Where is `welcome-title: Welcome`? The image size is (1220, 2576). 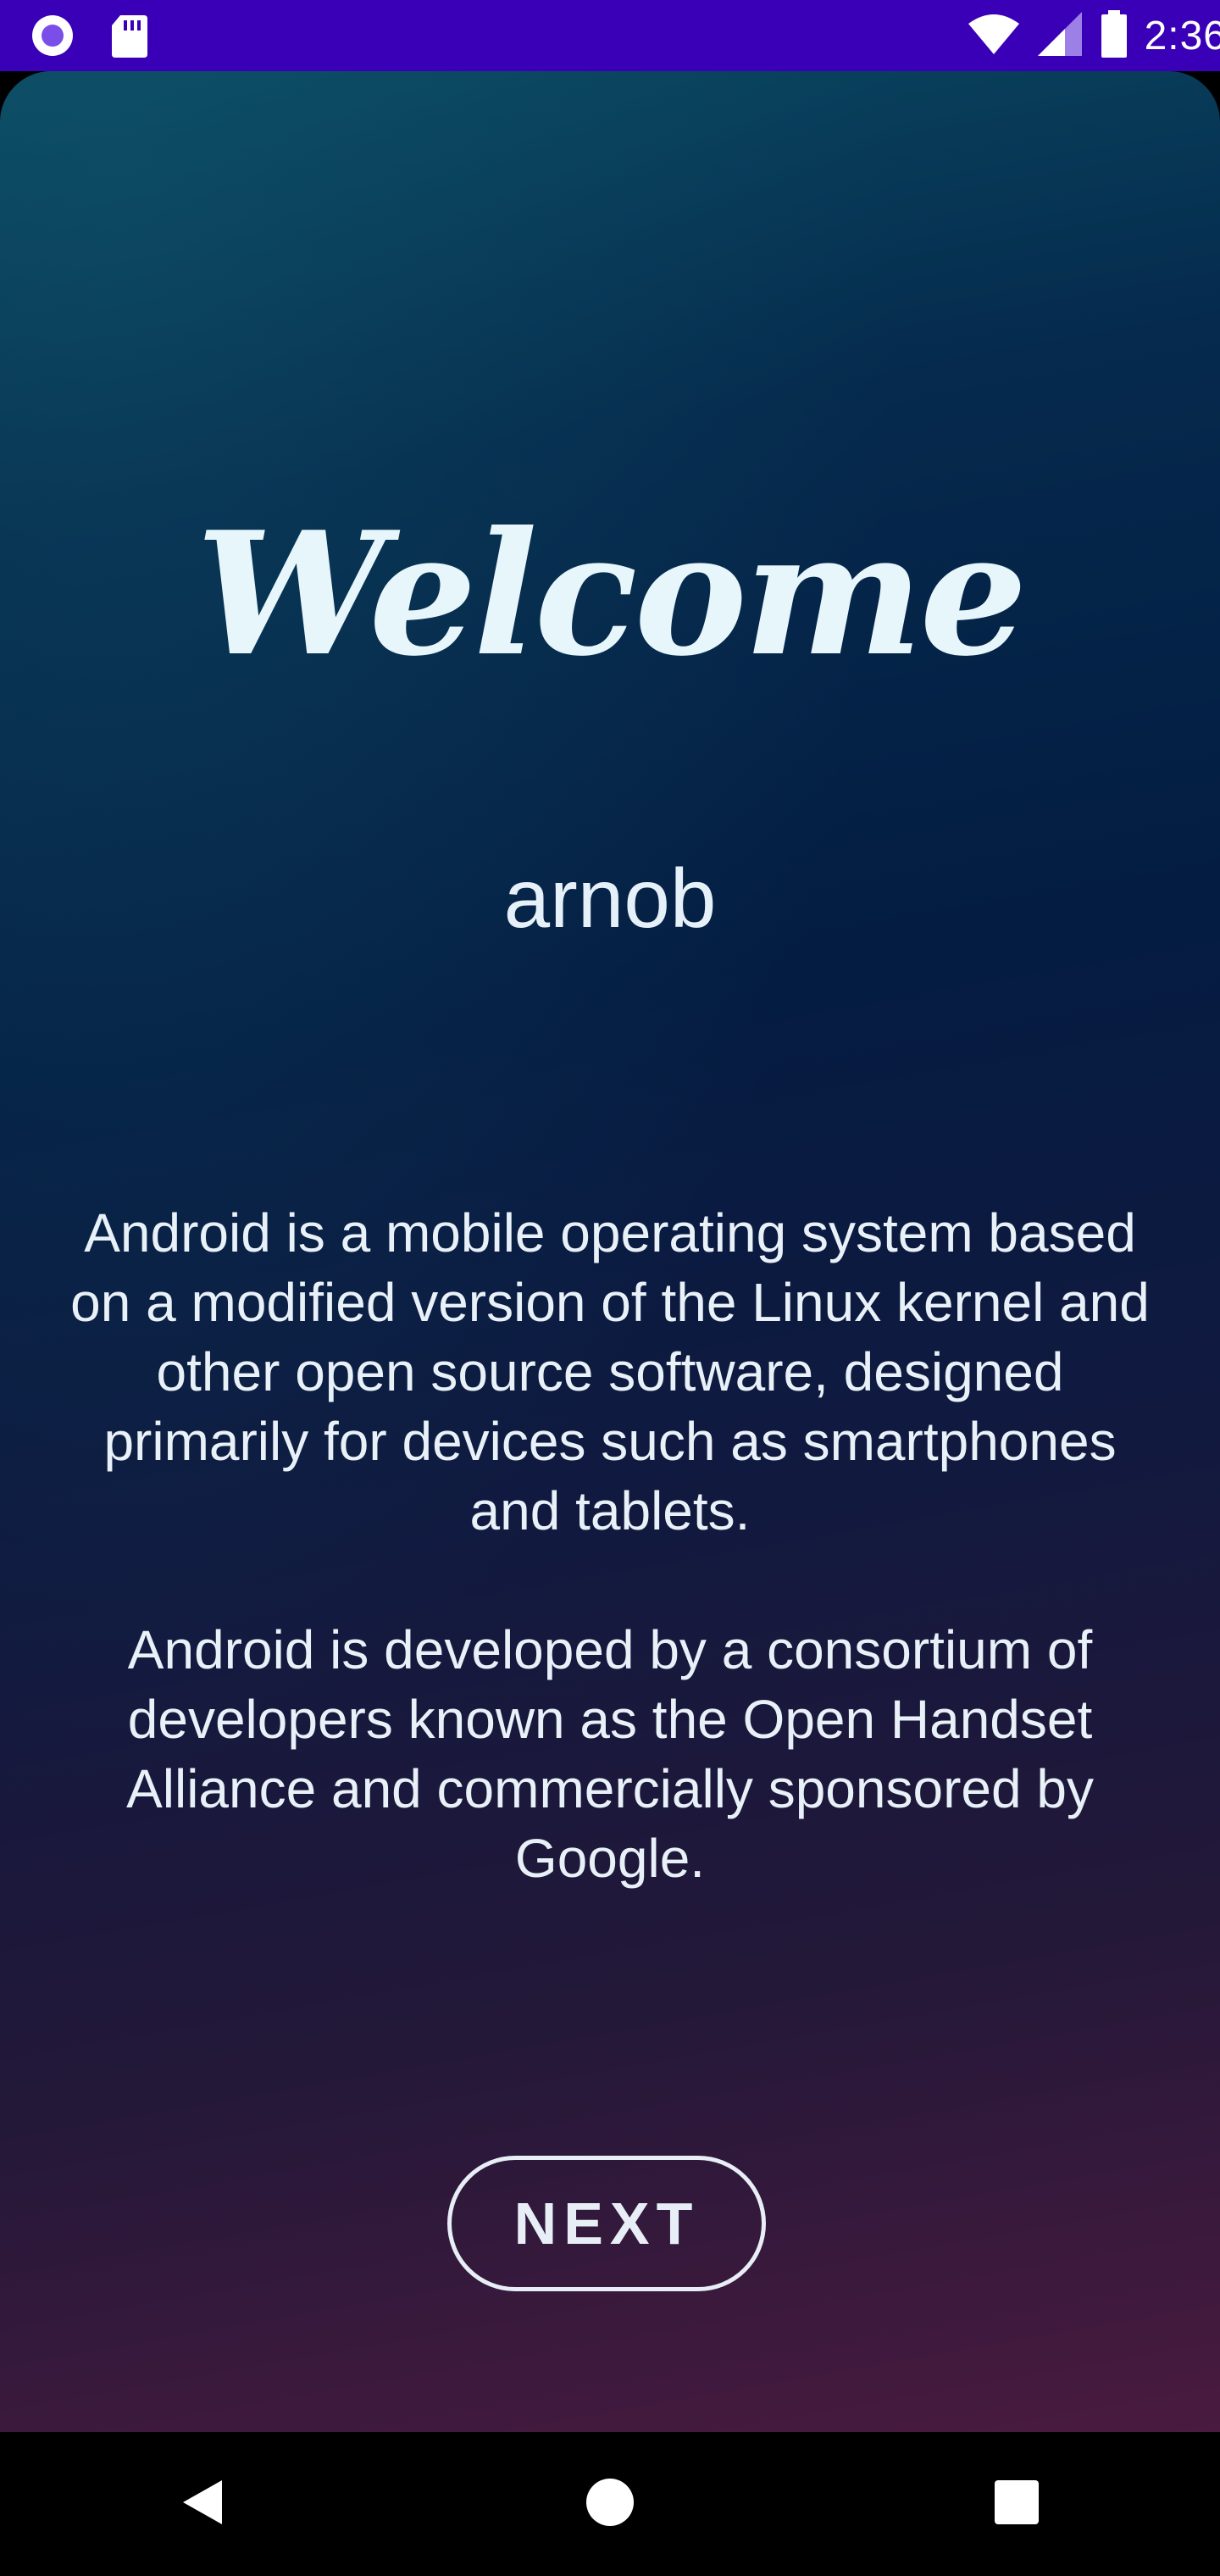 welcome-title: Welcome is located at coordinates (612, 594).